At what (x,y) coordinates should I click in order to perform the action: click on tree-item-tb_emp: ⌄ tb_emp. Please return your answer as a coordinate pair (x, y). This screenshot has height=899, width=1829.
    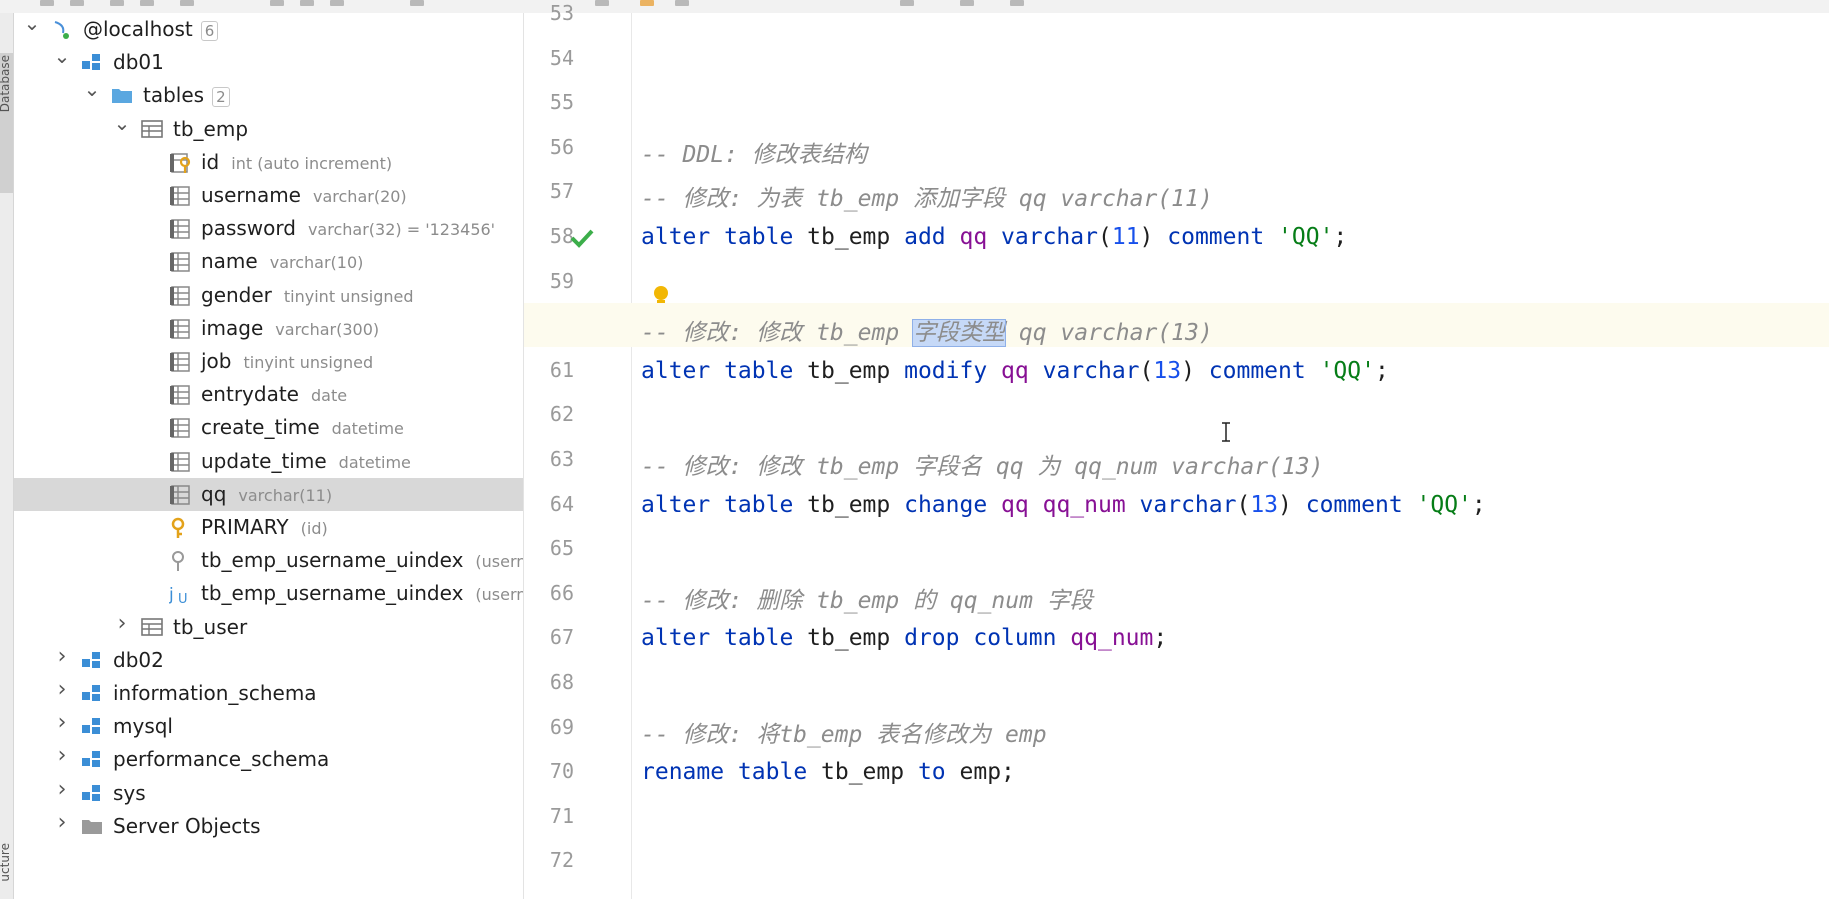
    Looking at the image, I should click on (268, 129).